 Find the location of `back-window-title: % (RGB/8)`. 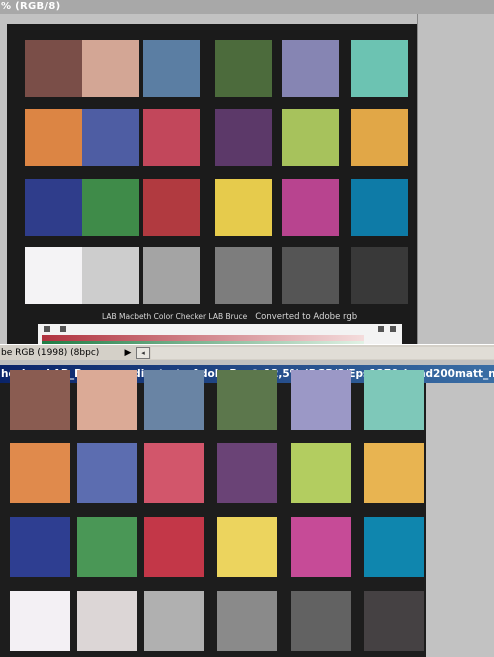

back-window-title: % (RGB/8) is located at coordinates (31, 6).